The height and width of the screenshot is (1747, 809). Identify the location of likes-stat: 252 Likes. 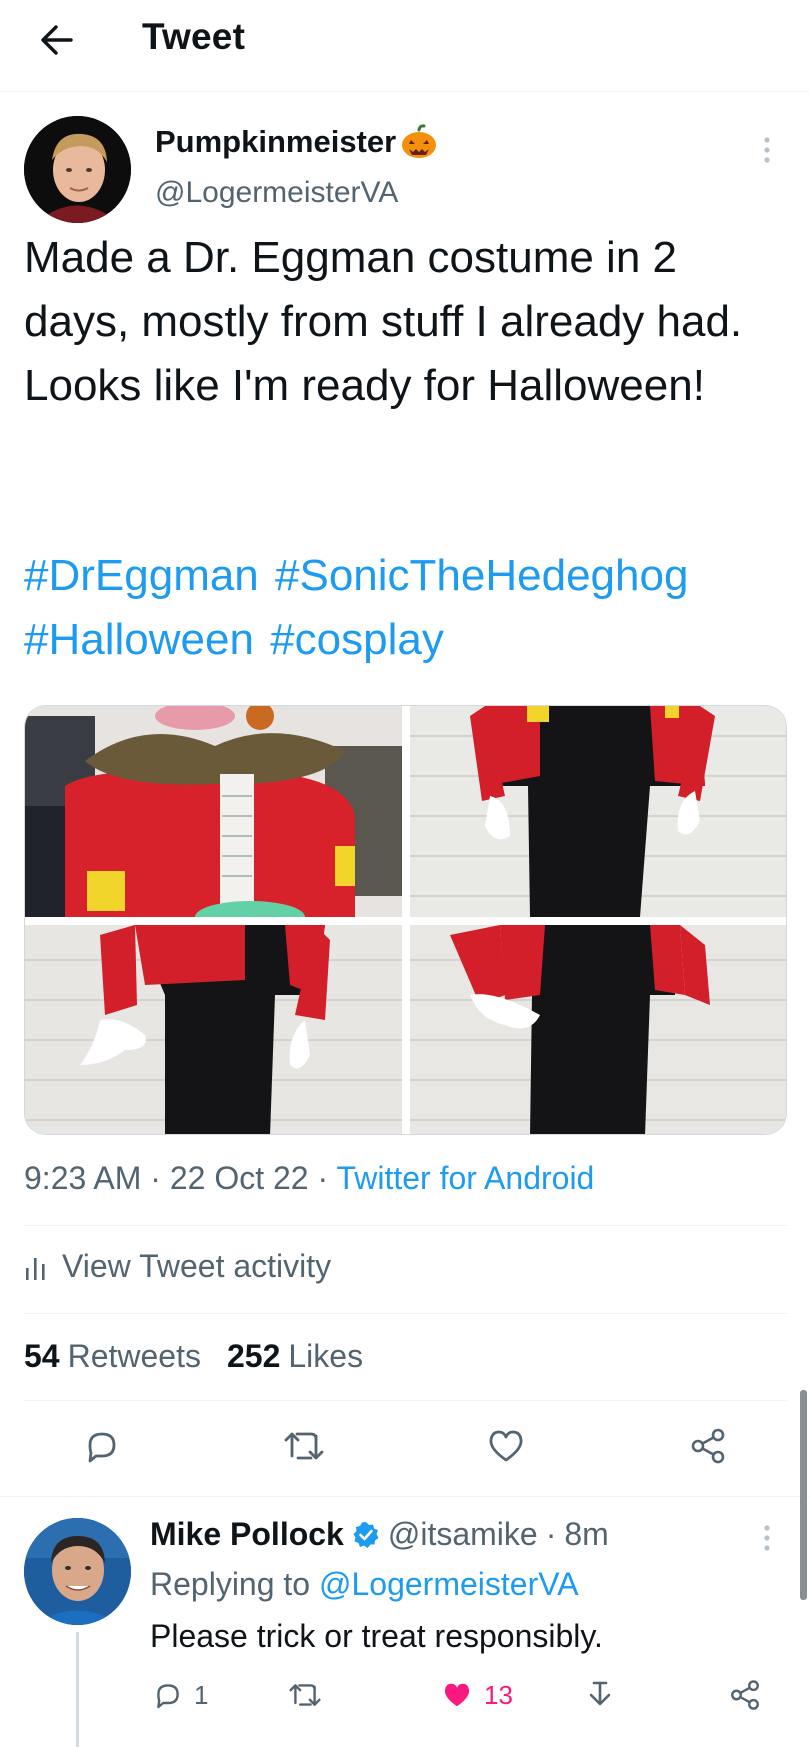
(295, 1356).